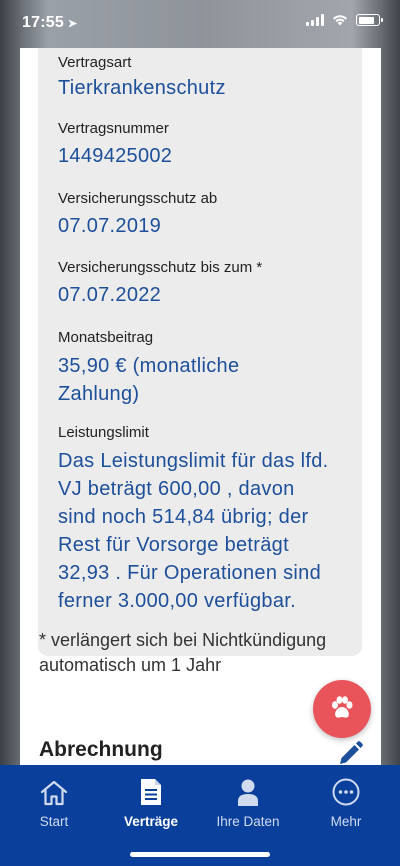 The width and height of the screenshot is (400, 866). I want to click on status-time-text: 17:55, so click(43, 22).